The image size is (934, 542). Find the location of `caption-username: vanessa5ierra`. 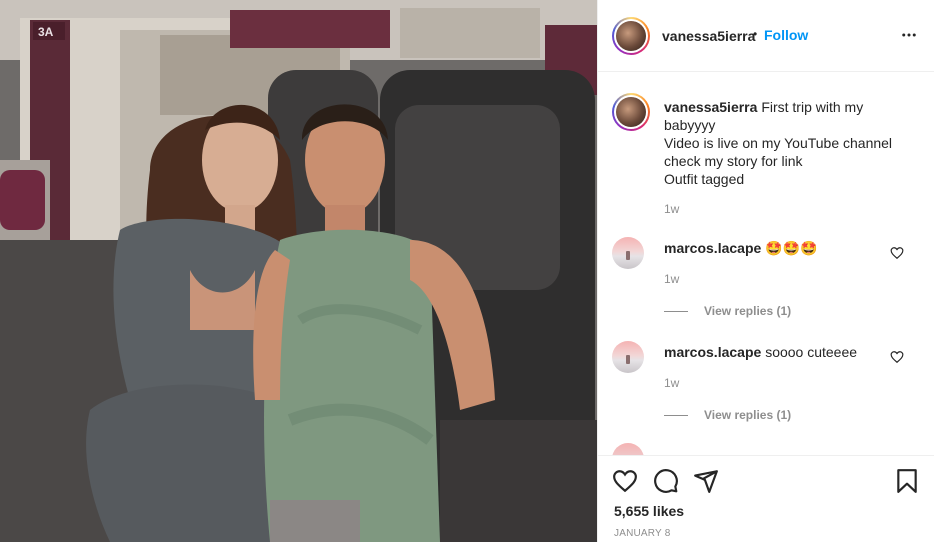

caption-username: vanessa5ierra is located at coordinates (710, 107).